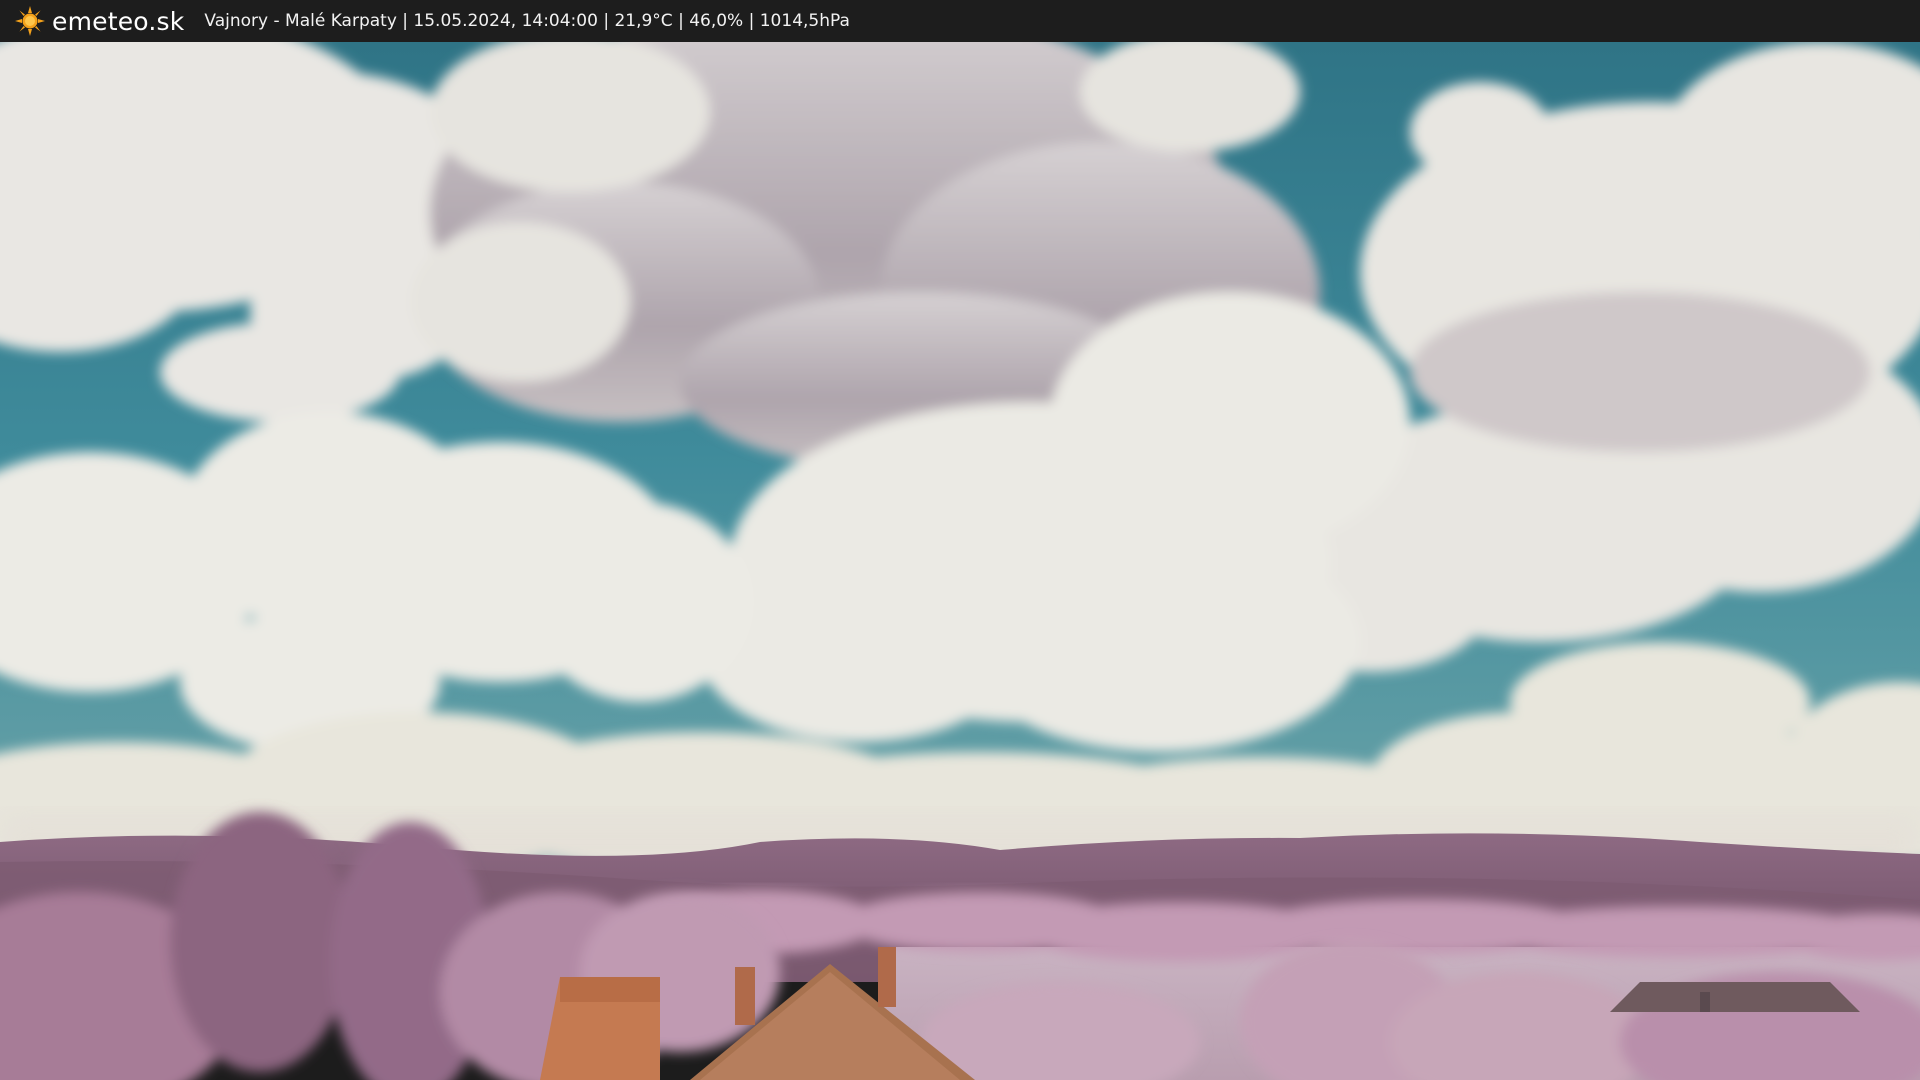 The image size is (1920, 1080). Describe the element at coordinates (30, 21) in the screenshot. I see `sun-icon` at that location.